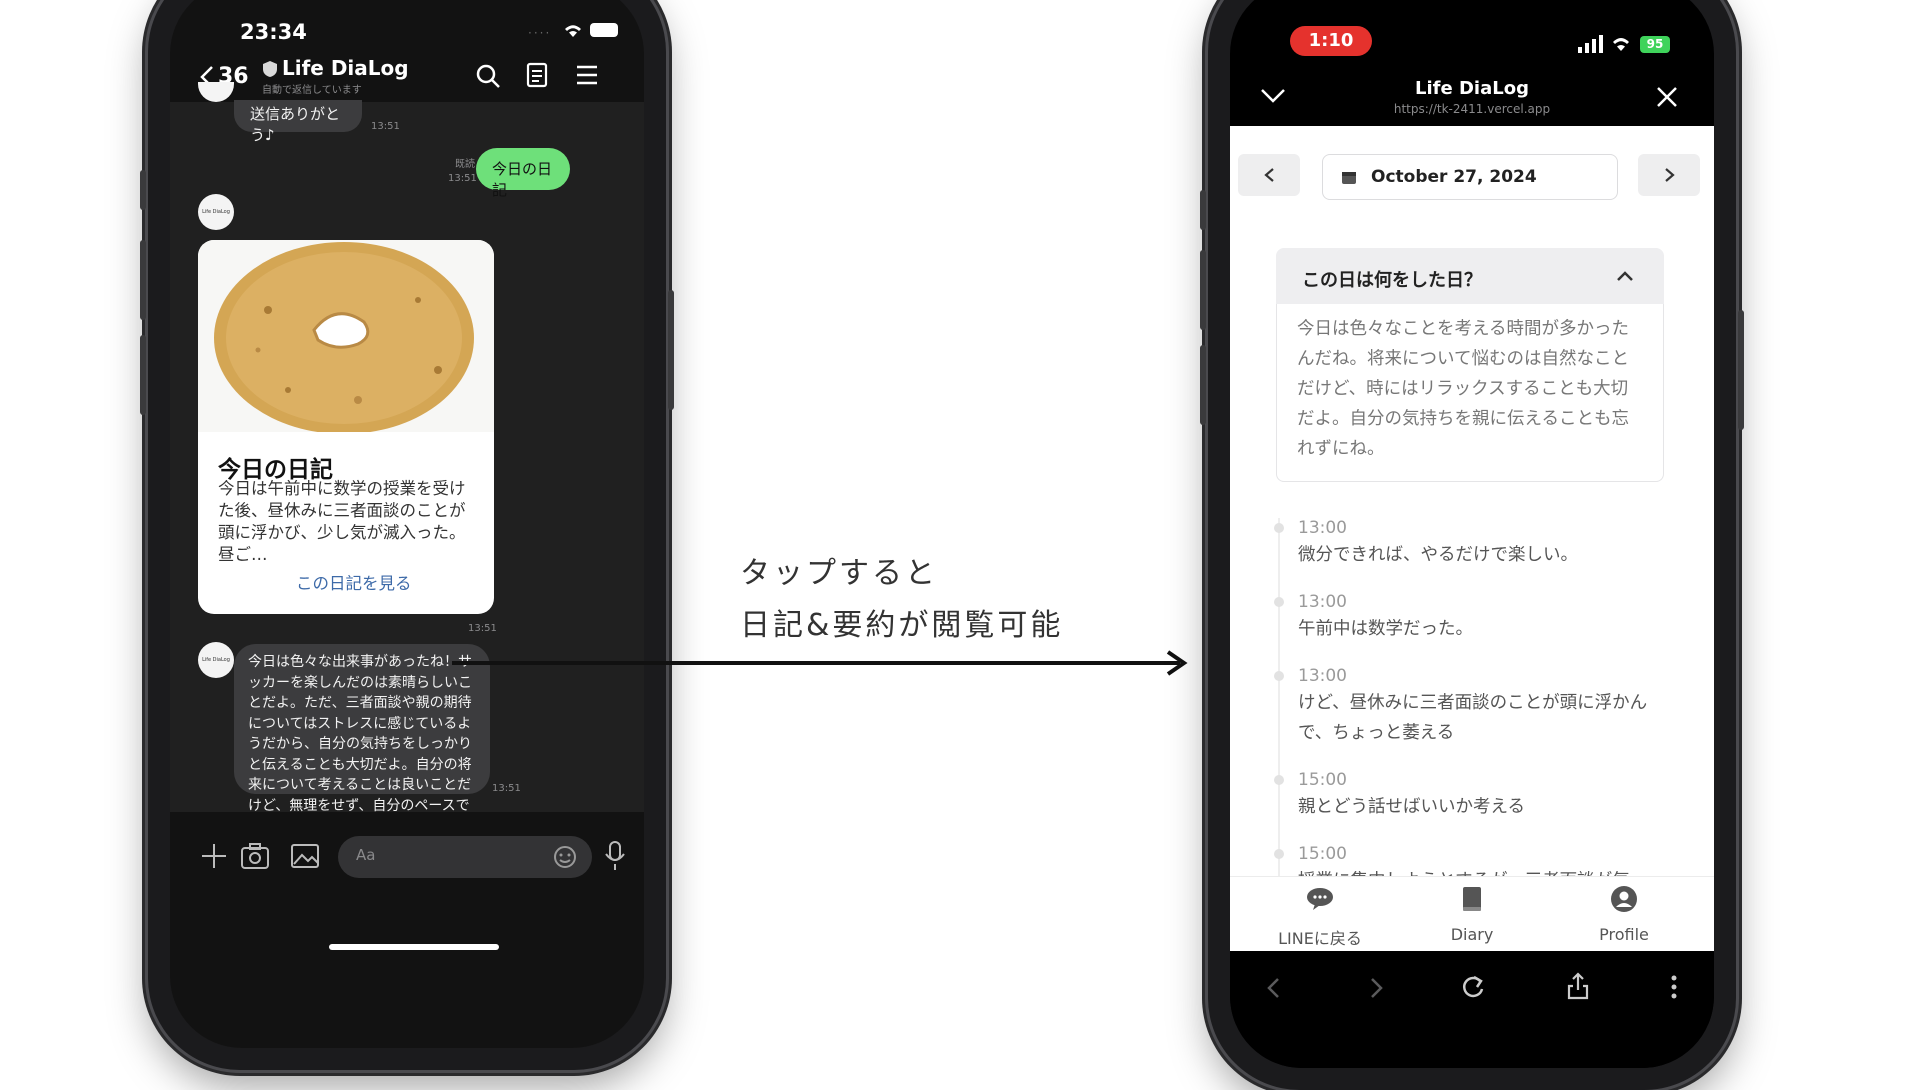  Describe the element at coordinates (214, 856) in the screenshot. I see `plus-icon` at that location.